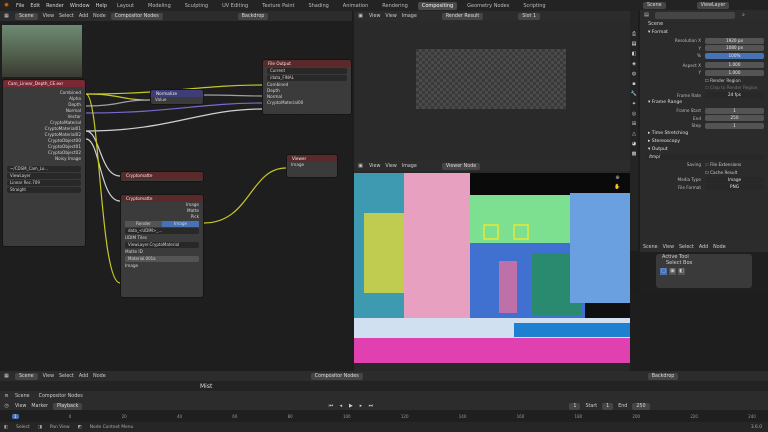 The image size is (768, 432). Describe the element at coordinates (704, 88) in the screenshot. I see `prop-crop-region: ☐ Crop to Render Region` at that location.